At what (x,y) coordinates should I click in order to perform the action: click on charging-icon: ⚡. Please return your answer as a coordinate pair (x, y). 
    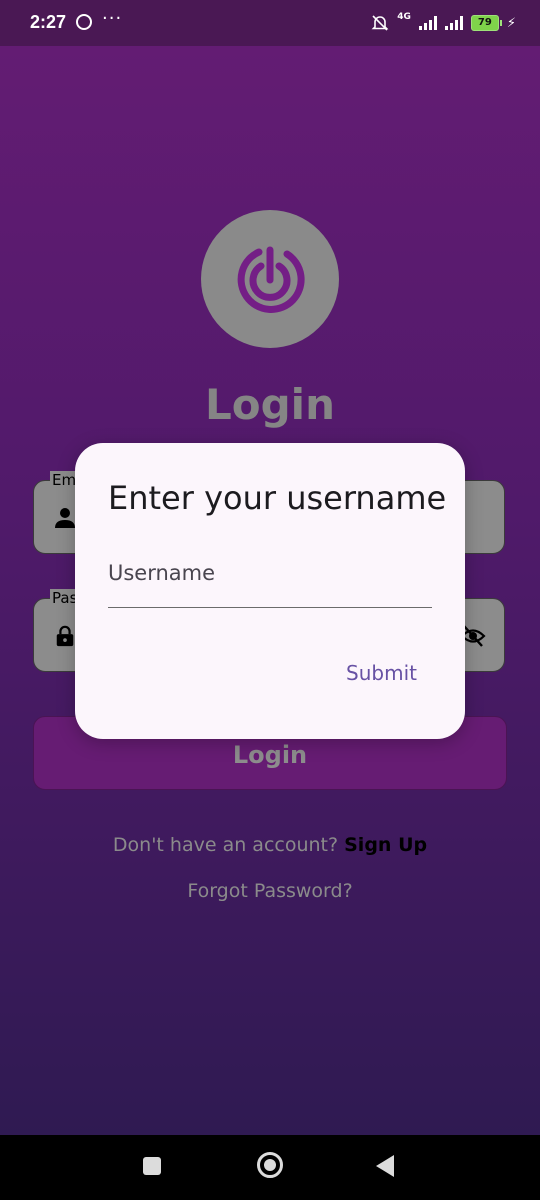
    Looking at the image, I should click on (511, 23).